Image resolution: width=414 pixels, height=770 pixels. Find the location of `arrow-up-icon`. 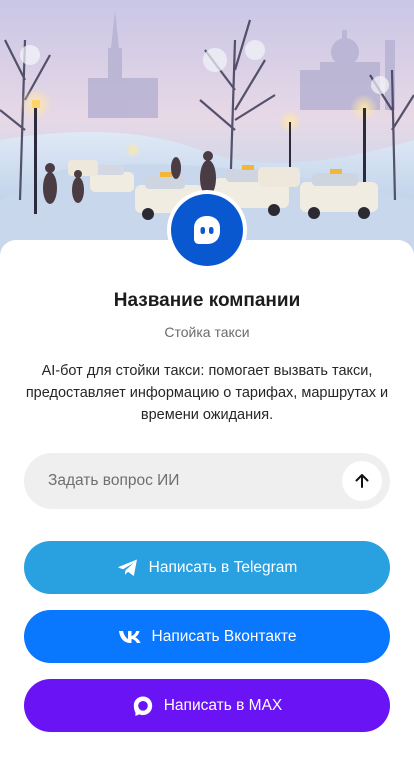

arrow-up-icon is located at coordinates (362, 481).